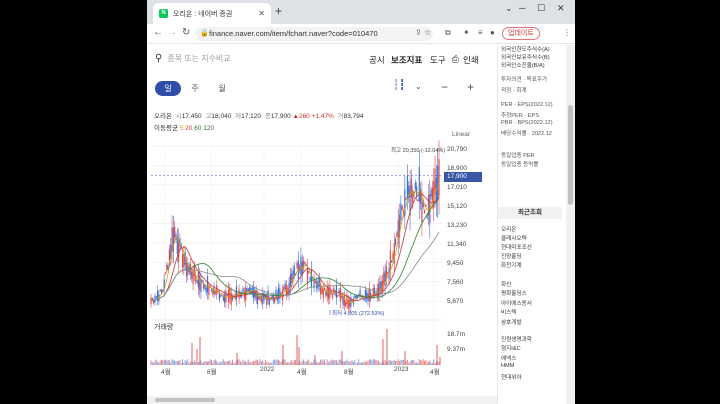 This screenshot has height=404, width=720. What do you see at coordinates (509, 8) in the screenshot?
I see `tab-search-icon: ⌄` at bounding box center [509, 8].